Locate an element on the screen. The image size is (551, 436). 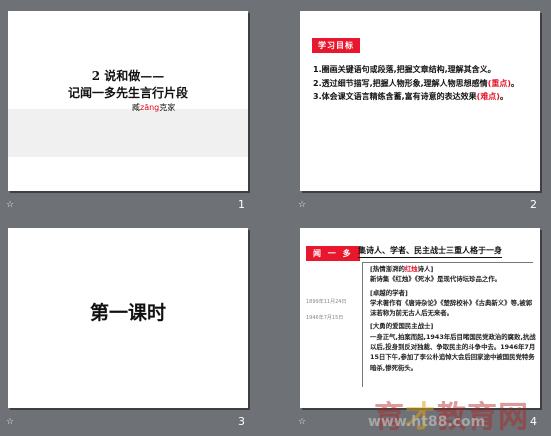
section-title: [大勇的爱国民主战士] is located at coordinates (402, 326).